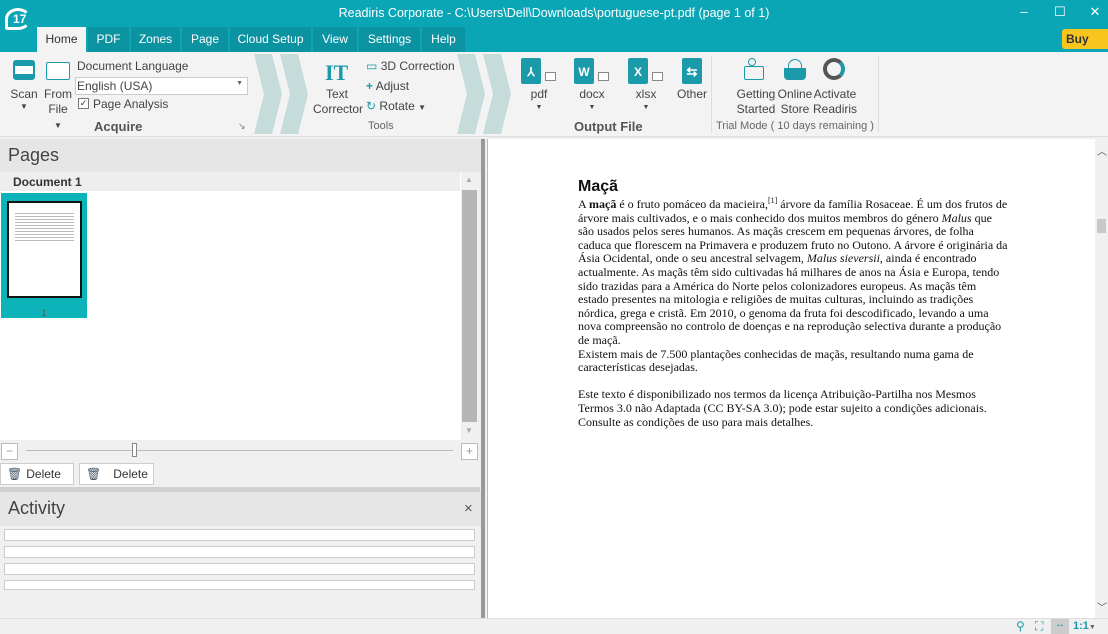 The width and height of the screenshot is (1108, 634). Describe the element at coordinates (798, 340) in the screenshot. I see `document-line: de maçã.` at that location.